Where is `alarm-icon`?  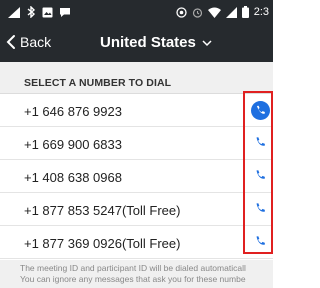
alarm-icon is located at coordinates (197, 12).